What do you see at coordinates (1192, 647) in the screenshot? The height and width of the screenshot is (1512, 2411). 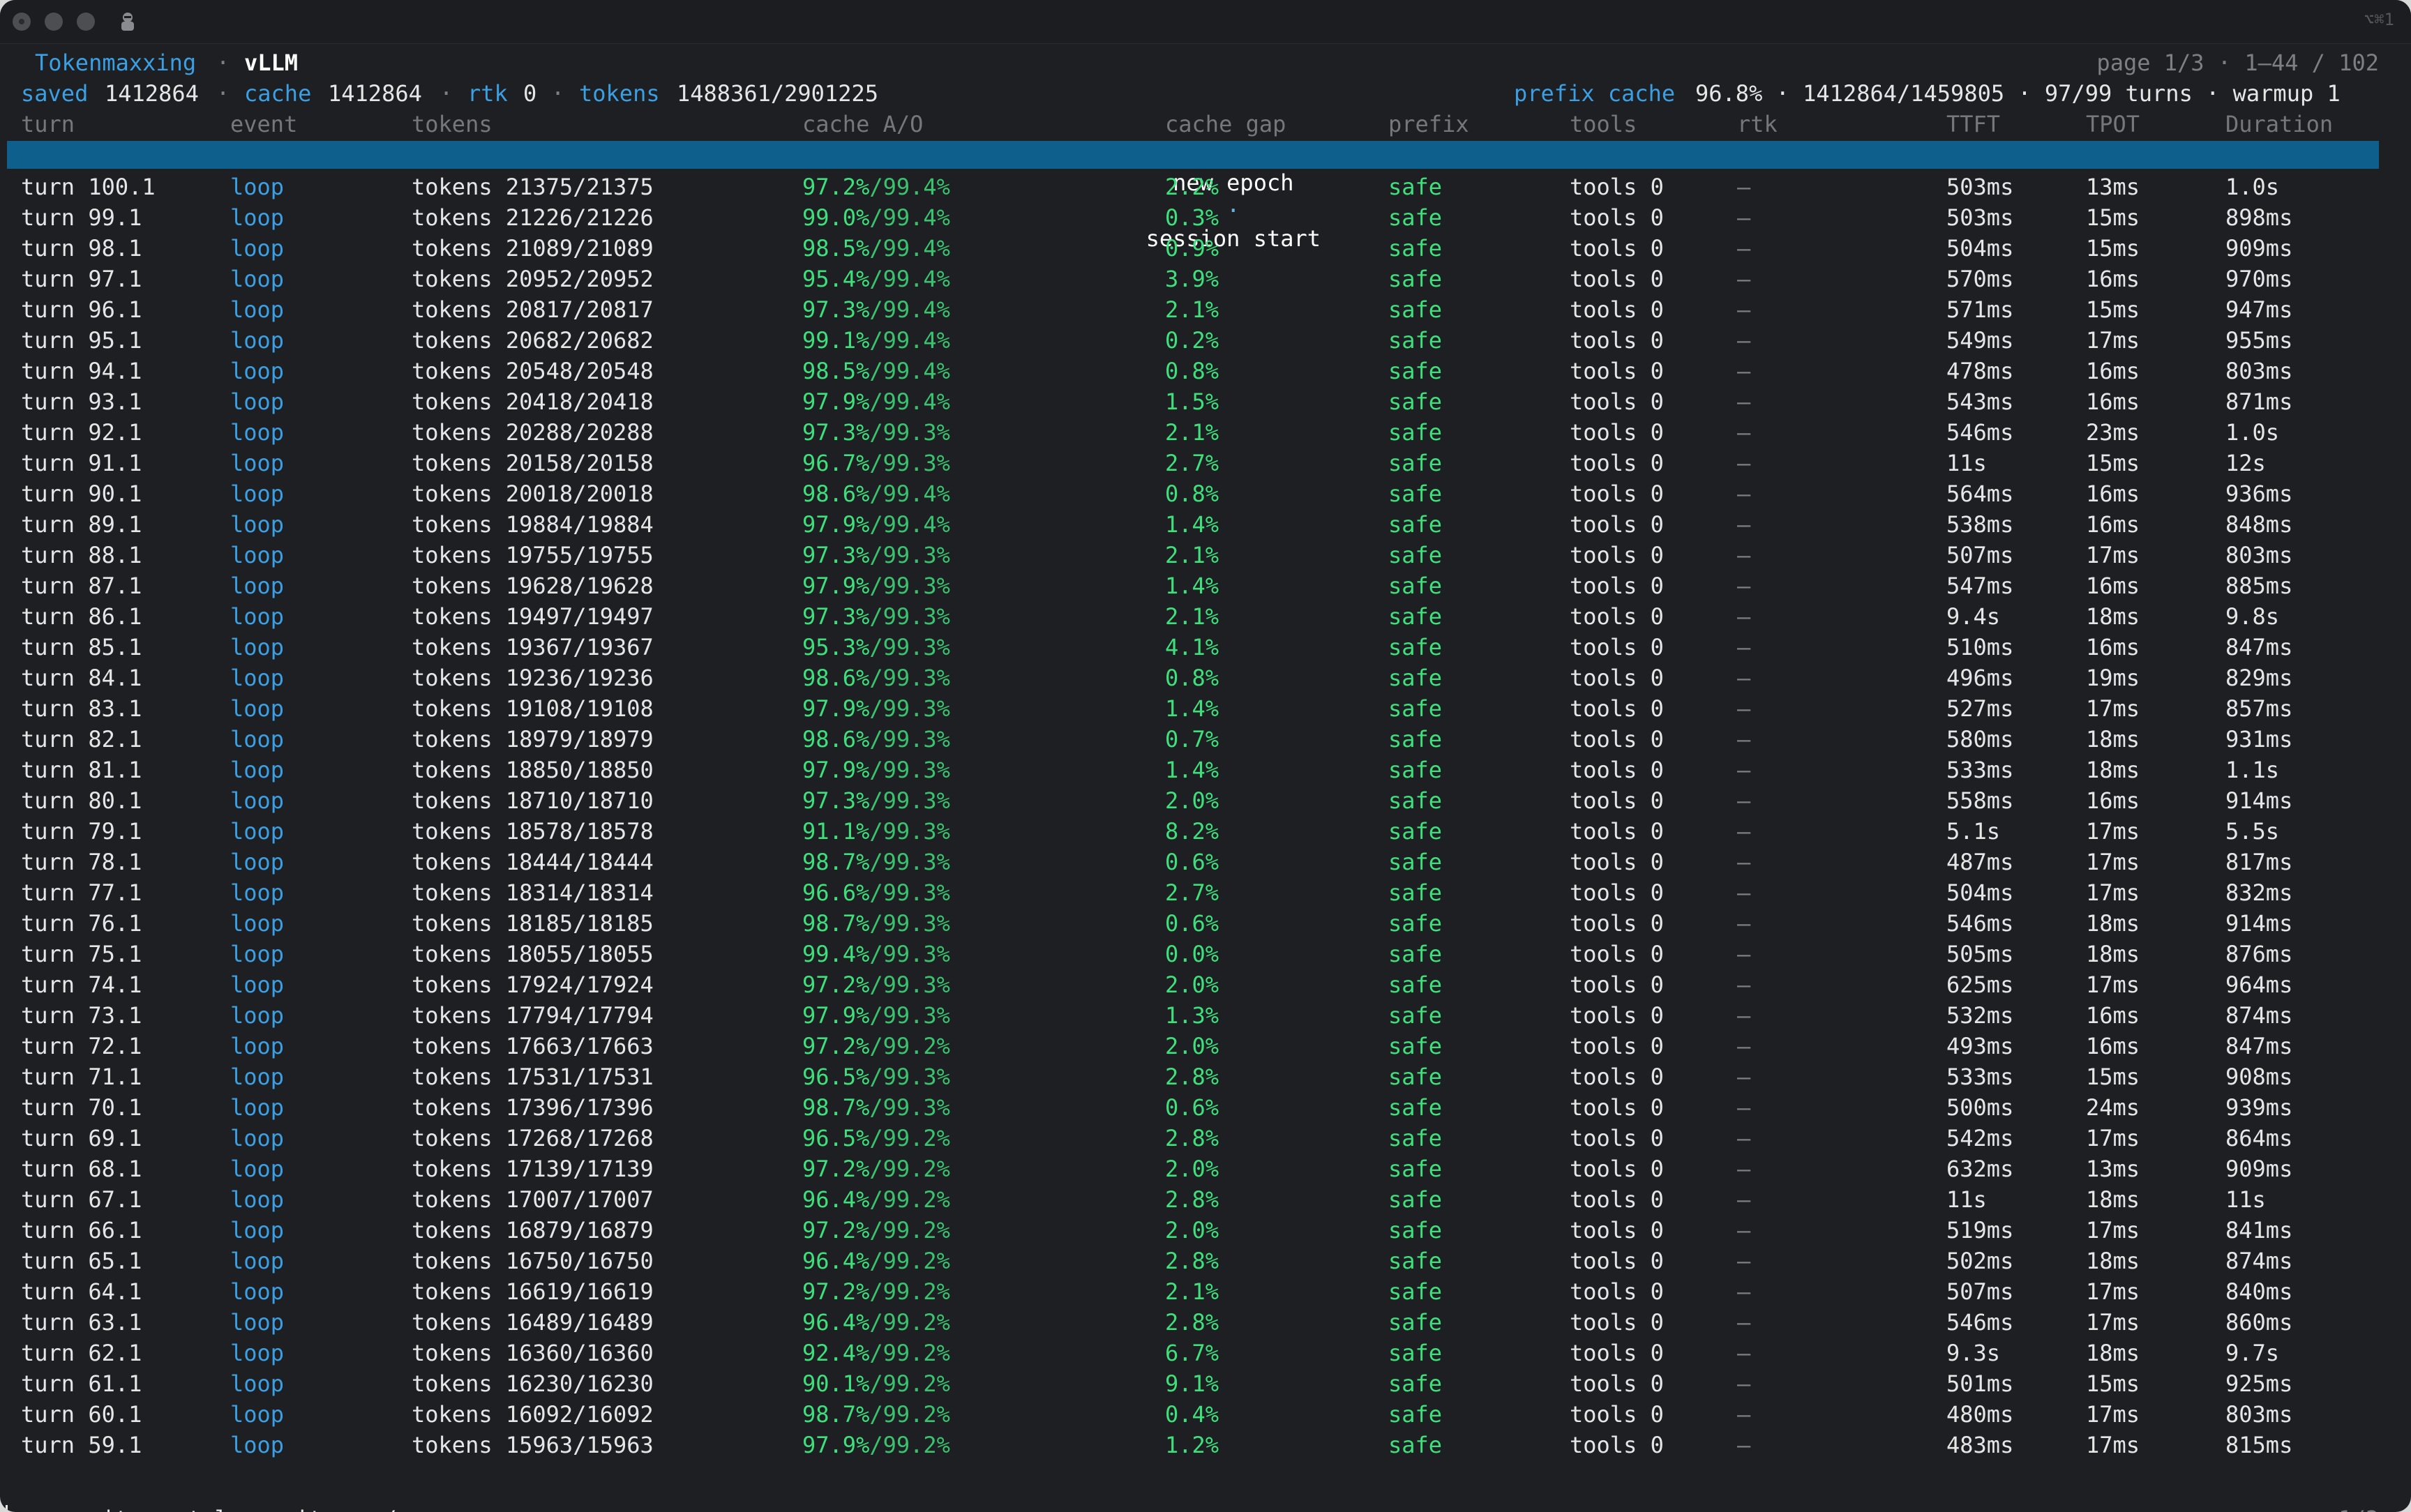 I see `cache-gap-cell: 4.1%` at bounding box center [1192, 647].